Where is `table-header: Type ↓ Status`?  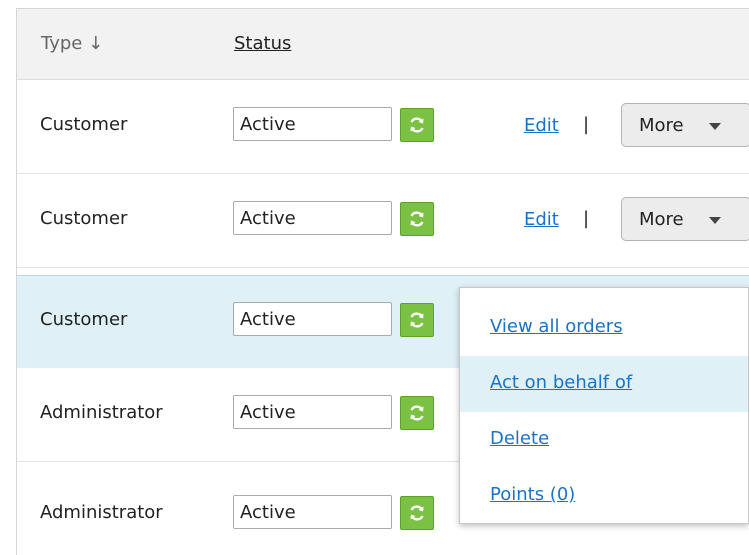 table-header: Type ↓ Status is located at coordinates (383, 44).